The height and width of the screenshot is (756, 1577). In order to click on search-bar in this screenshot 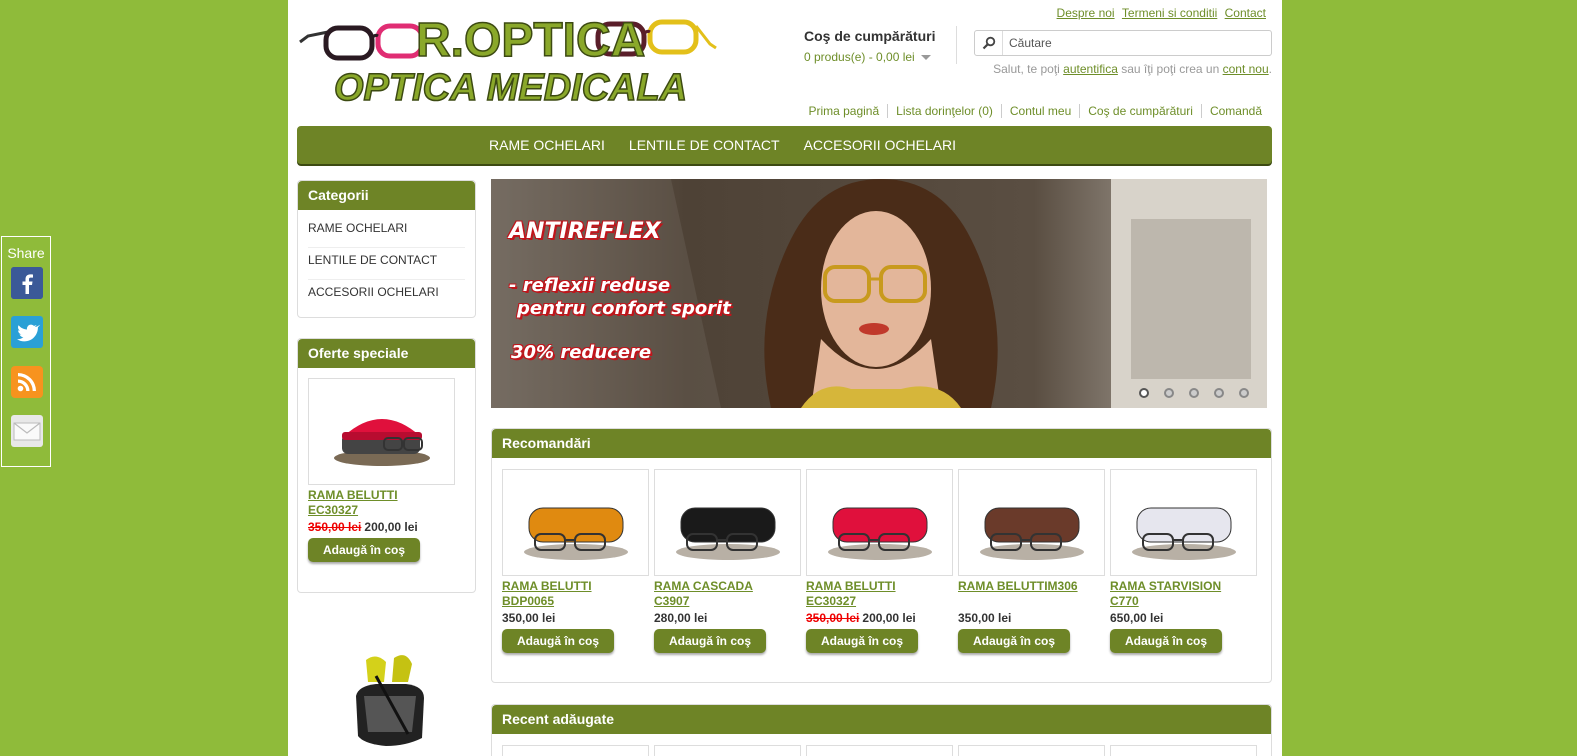, I will do `click(1123, 43)`.